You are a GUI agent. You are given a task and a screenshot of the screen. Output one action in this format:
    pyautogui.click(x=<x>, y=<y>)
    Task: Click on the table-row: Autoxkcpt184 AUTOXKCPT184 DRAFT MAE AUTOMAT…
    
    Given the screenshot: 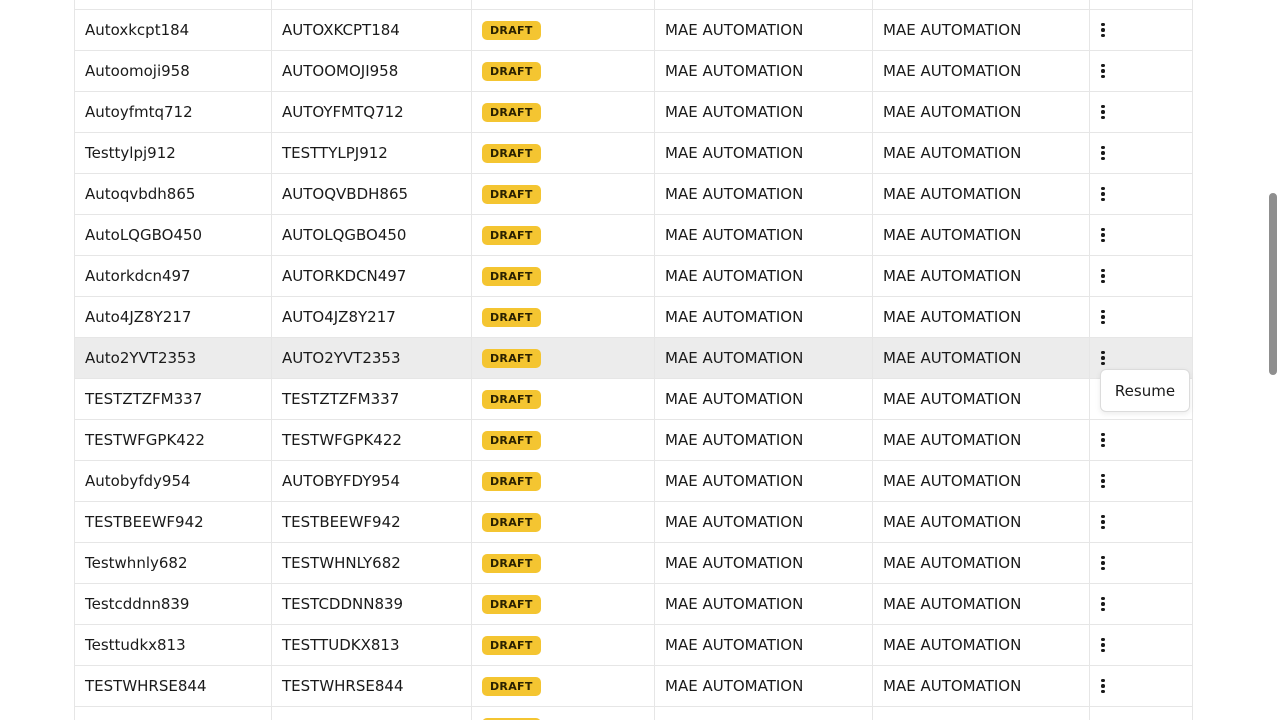 What is the action you would take?
    pyautogui.click(x=633, y=30)
    